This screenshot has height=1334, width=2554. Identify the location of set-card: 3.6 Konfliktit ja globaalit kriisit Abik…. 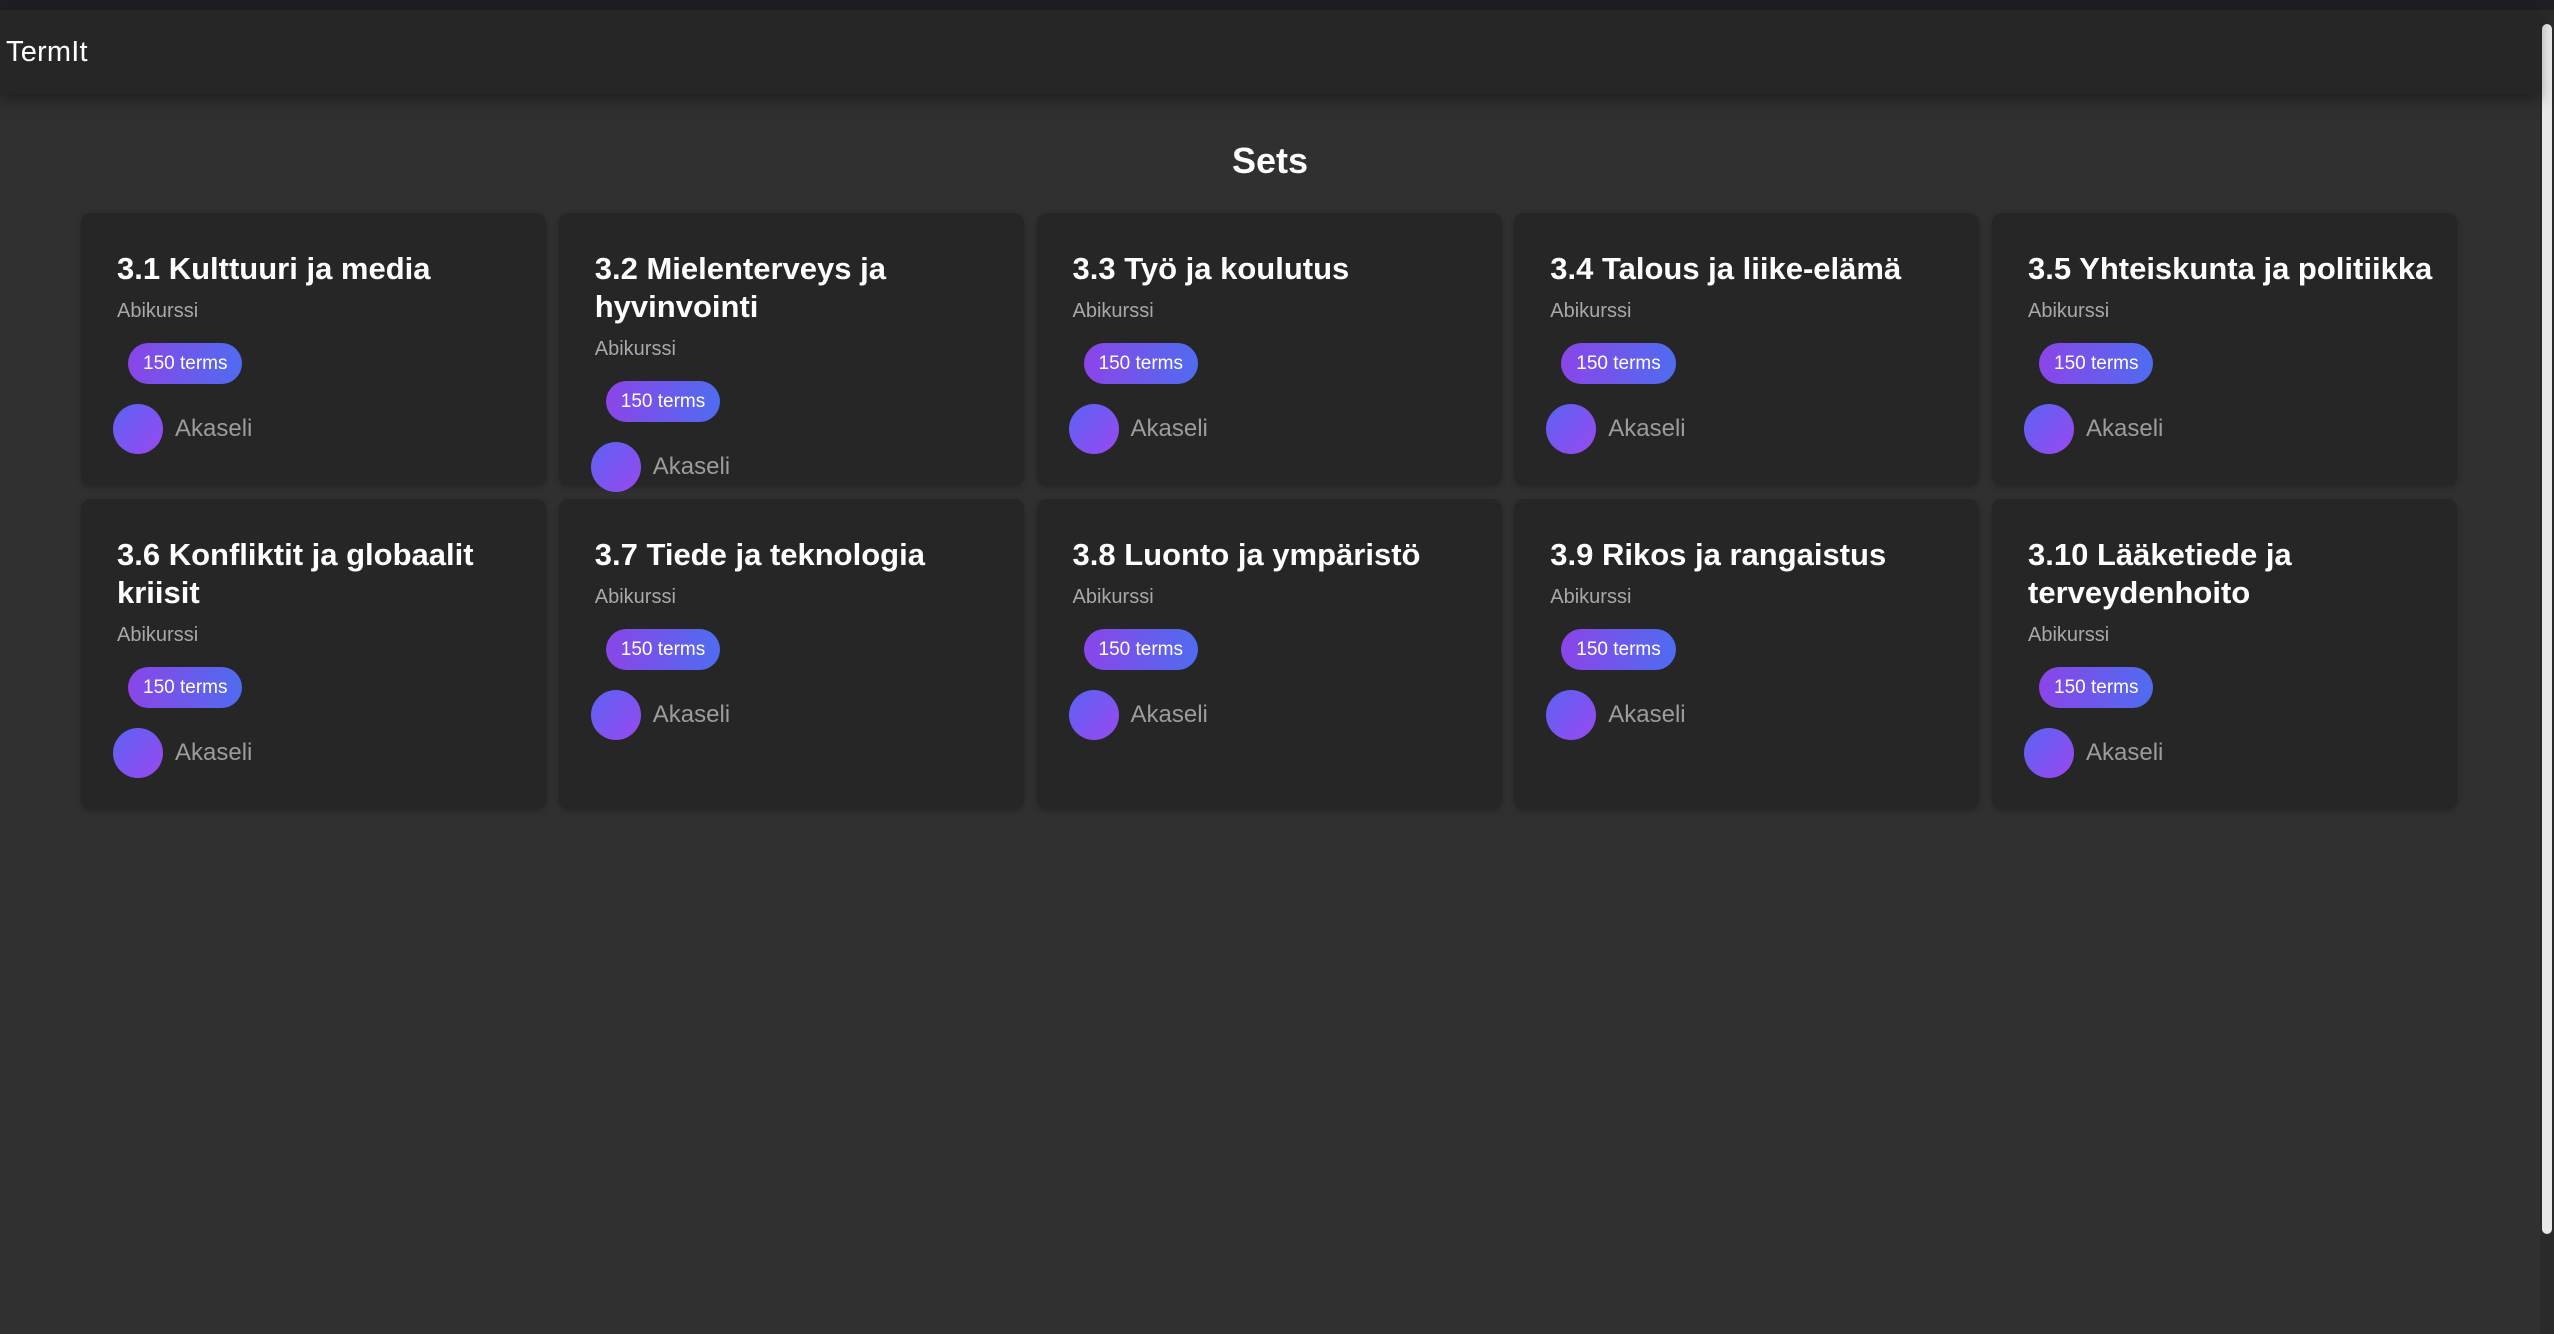
(313, 654).